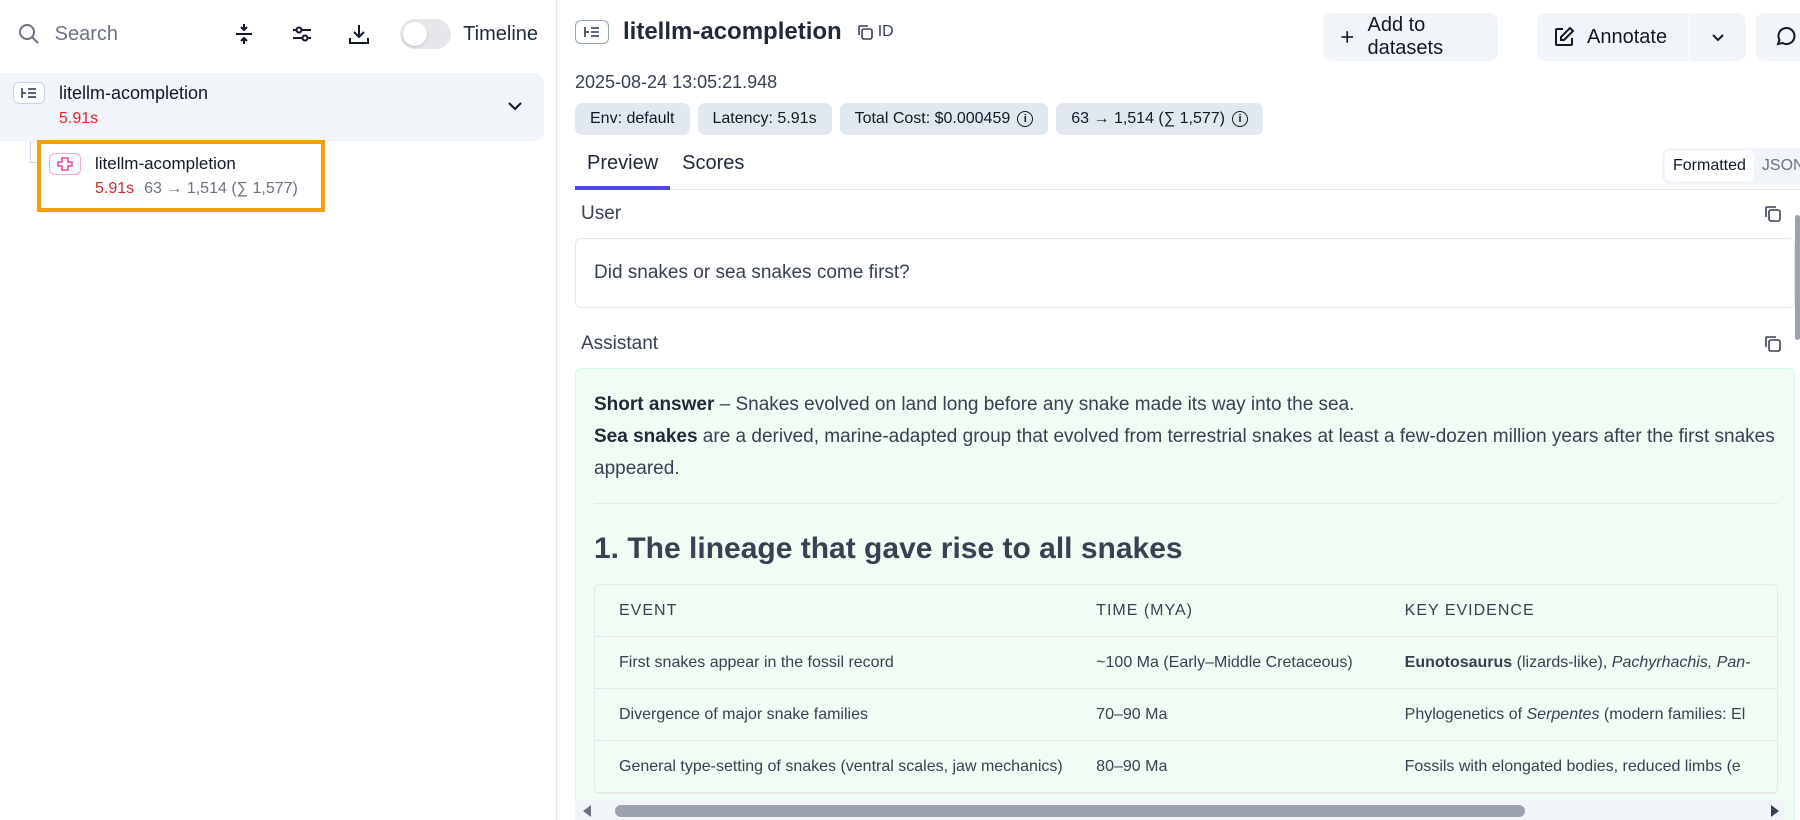 Image resolution: width=1800 pixels, height=820 pixels. I want to click on cost-badge-label: Total Cost: $0.000459, so click(932, 118).